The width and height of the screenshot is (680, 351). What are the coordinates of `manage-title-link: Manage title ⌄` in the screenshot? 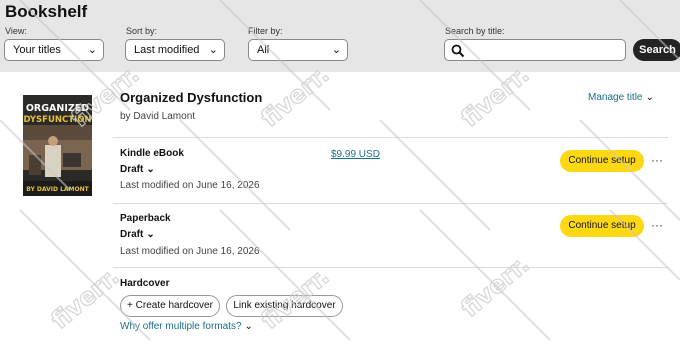 It's located at (621, 97).